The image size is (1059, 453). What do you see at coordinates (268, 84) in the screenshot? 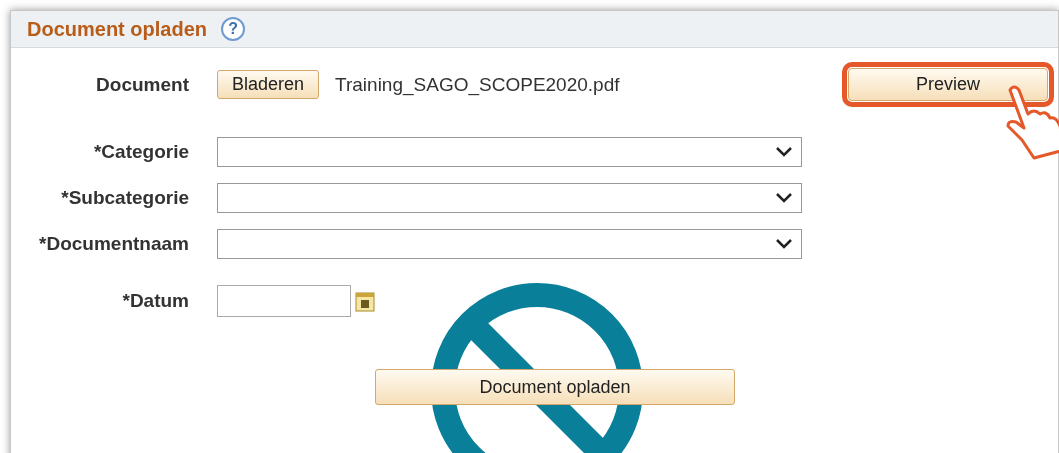
I see `browse-button: Bladeren` at bounding box center [268, 84].